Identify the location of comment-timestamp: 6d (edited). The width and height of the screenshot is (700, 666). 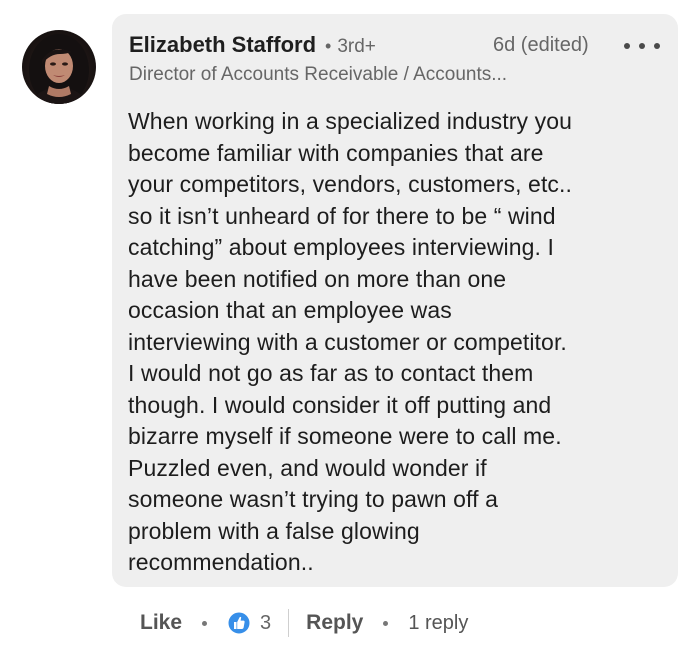
(541, 45).